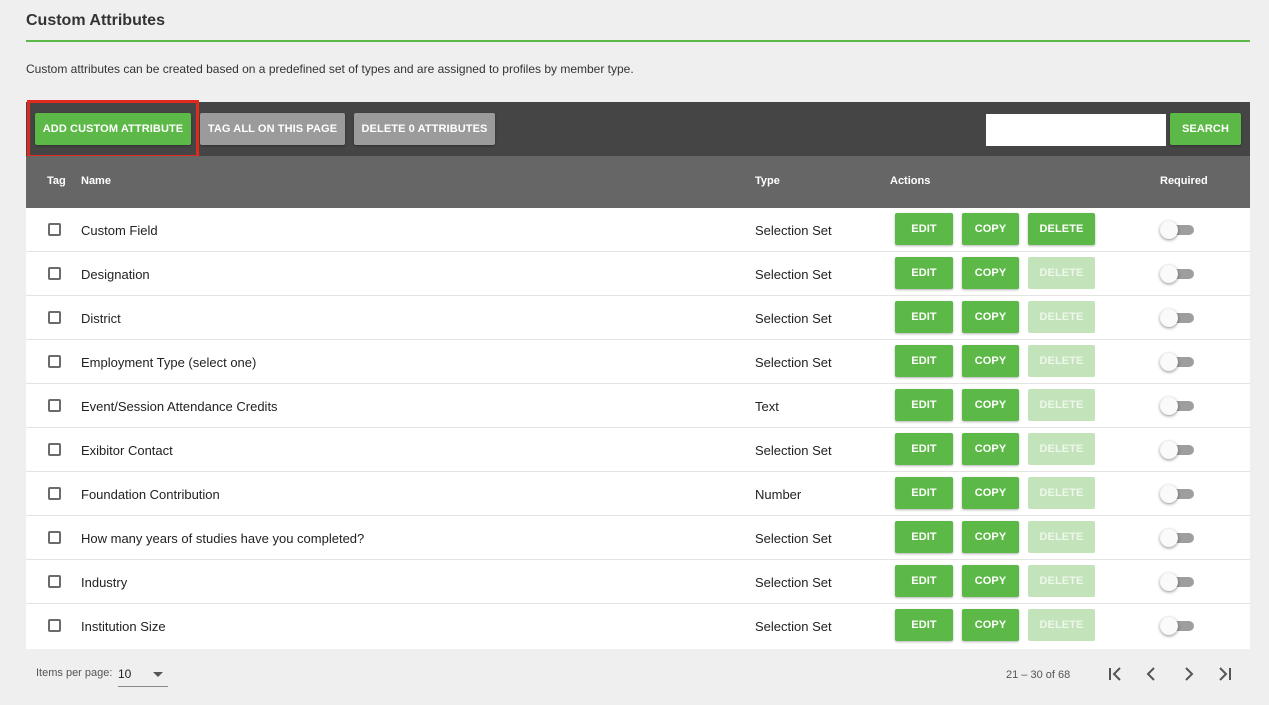  What do you see at coordinates (119, 230) in the screenshot?
I see `attribute-name: Custom Field` at bounding box center [119, 230].